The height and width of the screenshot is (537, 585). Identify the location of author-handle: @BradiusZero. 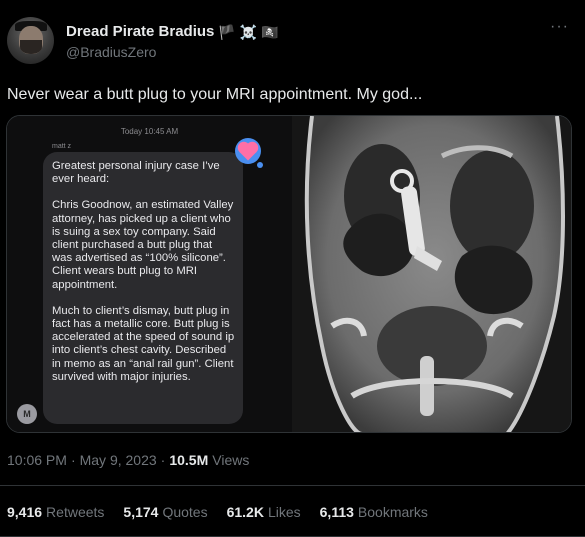
(111, 52).